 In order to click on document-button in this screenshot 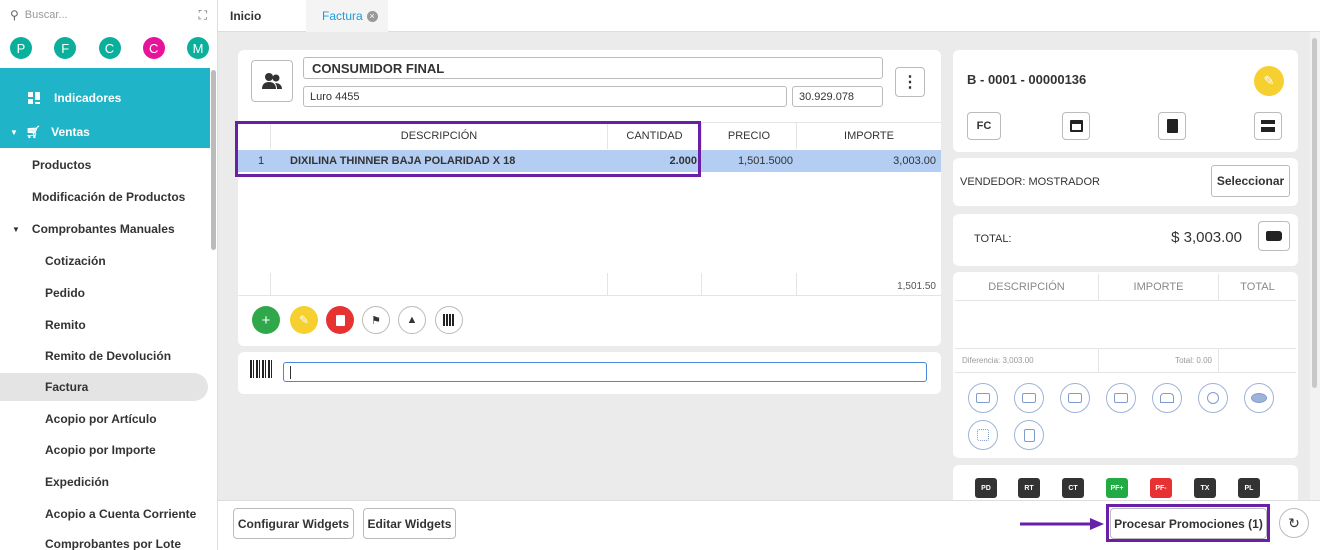, I will do `click(1172, 126)`.